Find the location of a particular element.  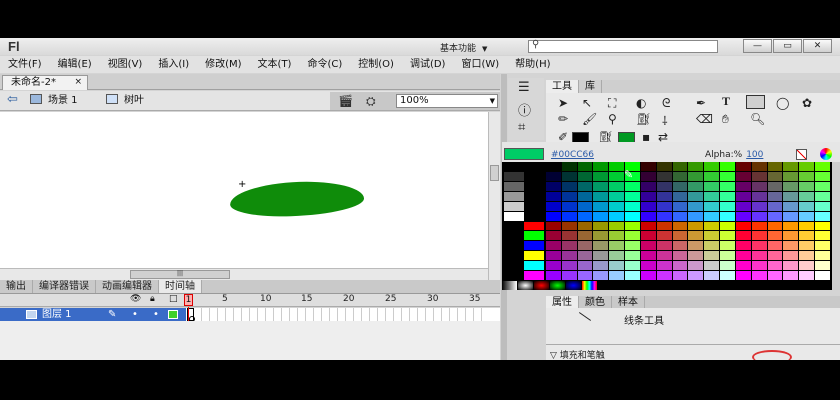

oval-tool-icon: ◯ is located at coordinates (782, 103).